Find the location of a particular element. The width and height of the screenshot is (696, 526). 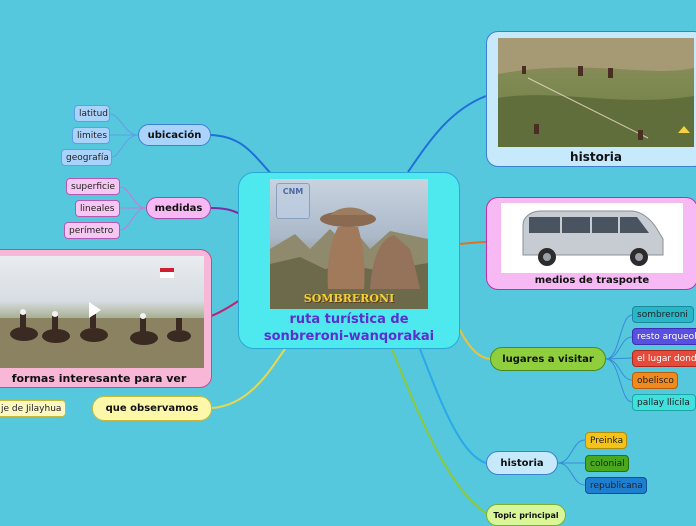

riders-illustration is located at coordinates (102, 318).